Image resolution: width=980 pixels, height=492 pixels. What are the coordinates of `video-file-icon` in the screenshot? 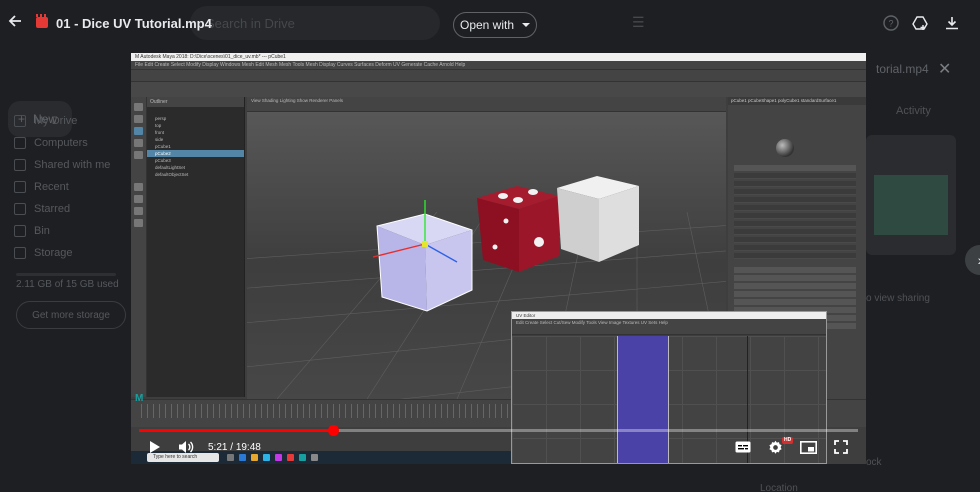 It's located at (42, 21).